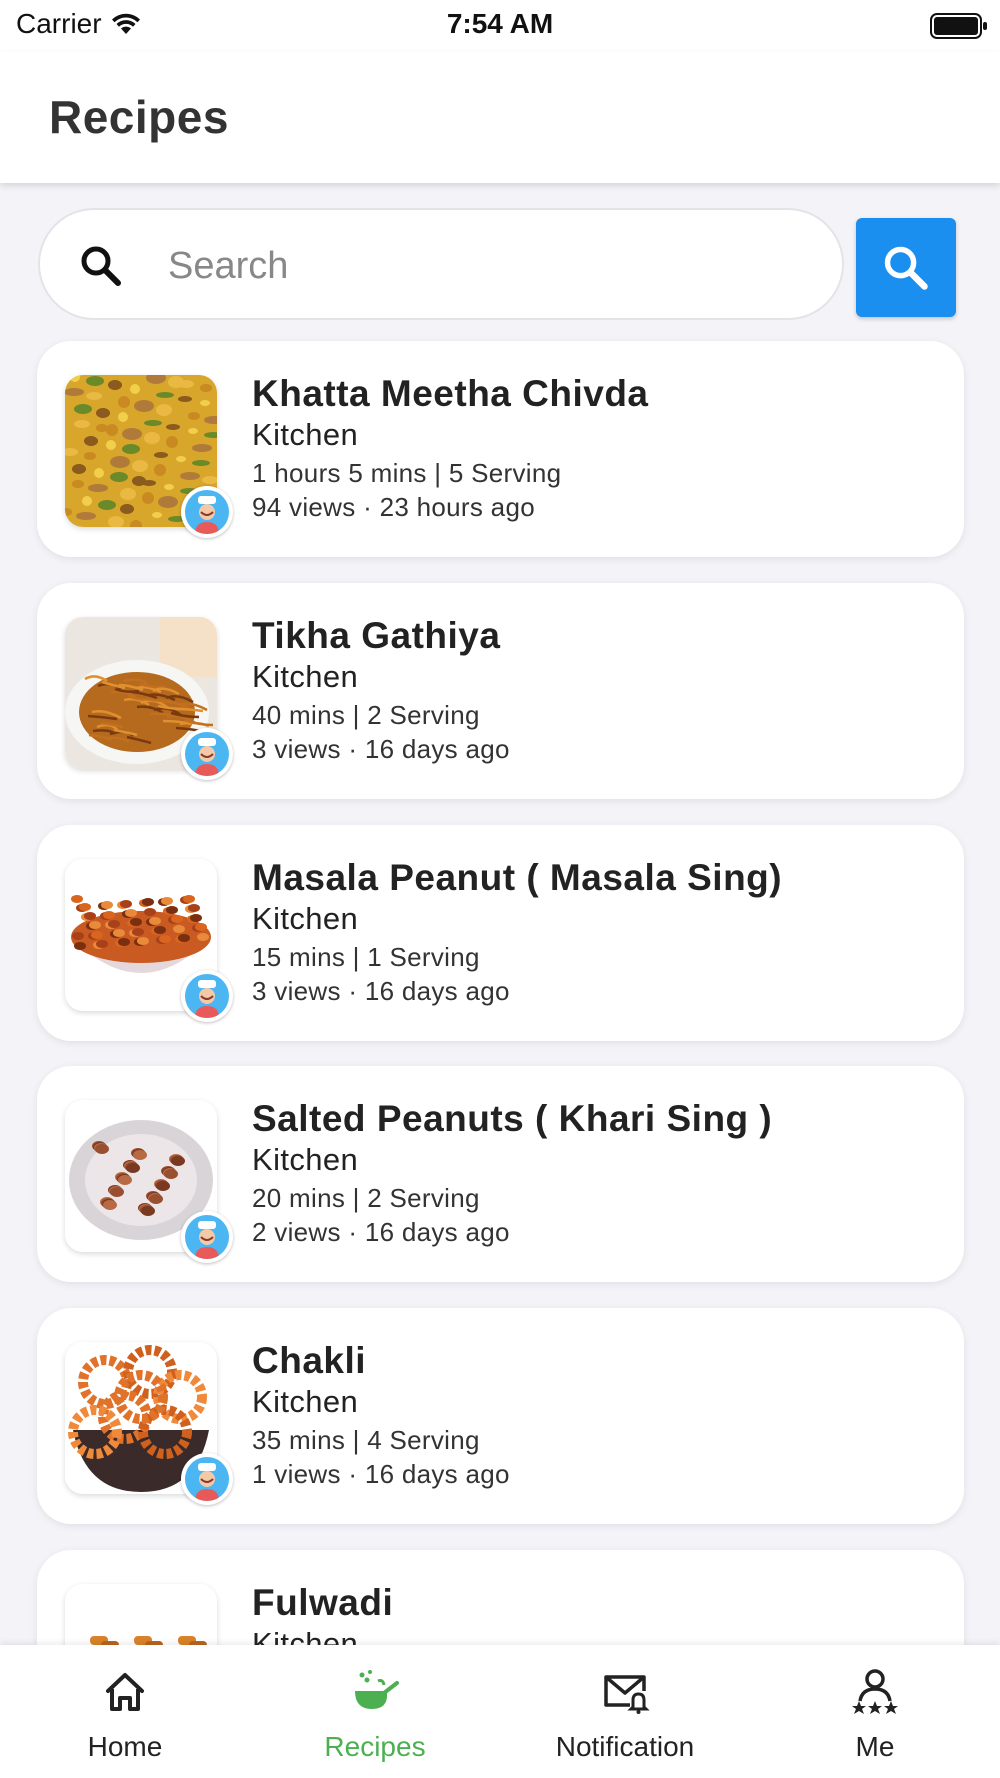  What do you see at coordinates (381, 1362) in the screenshot?
I see `recipe-title: Chakli` at bounding box center [381, 1362].